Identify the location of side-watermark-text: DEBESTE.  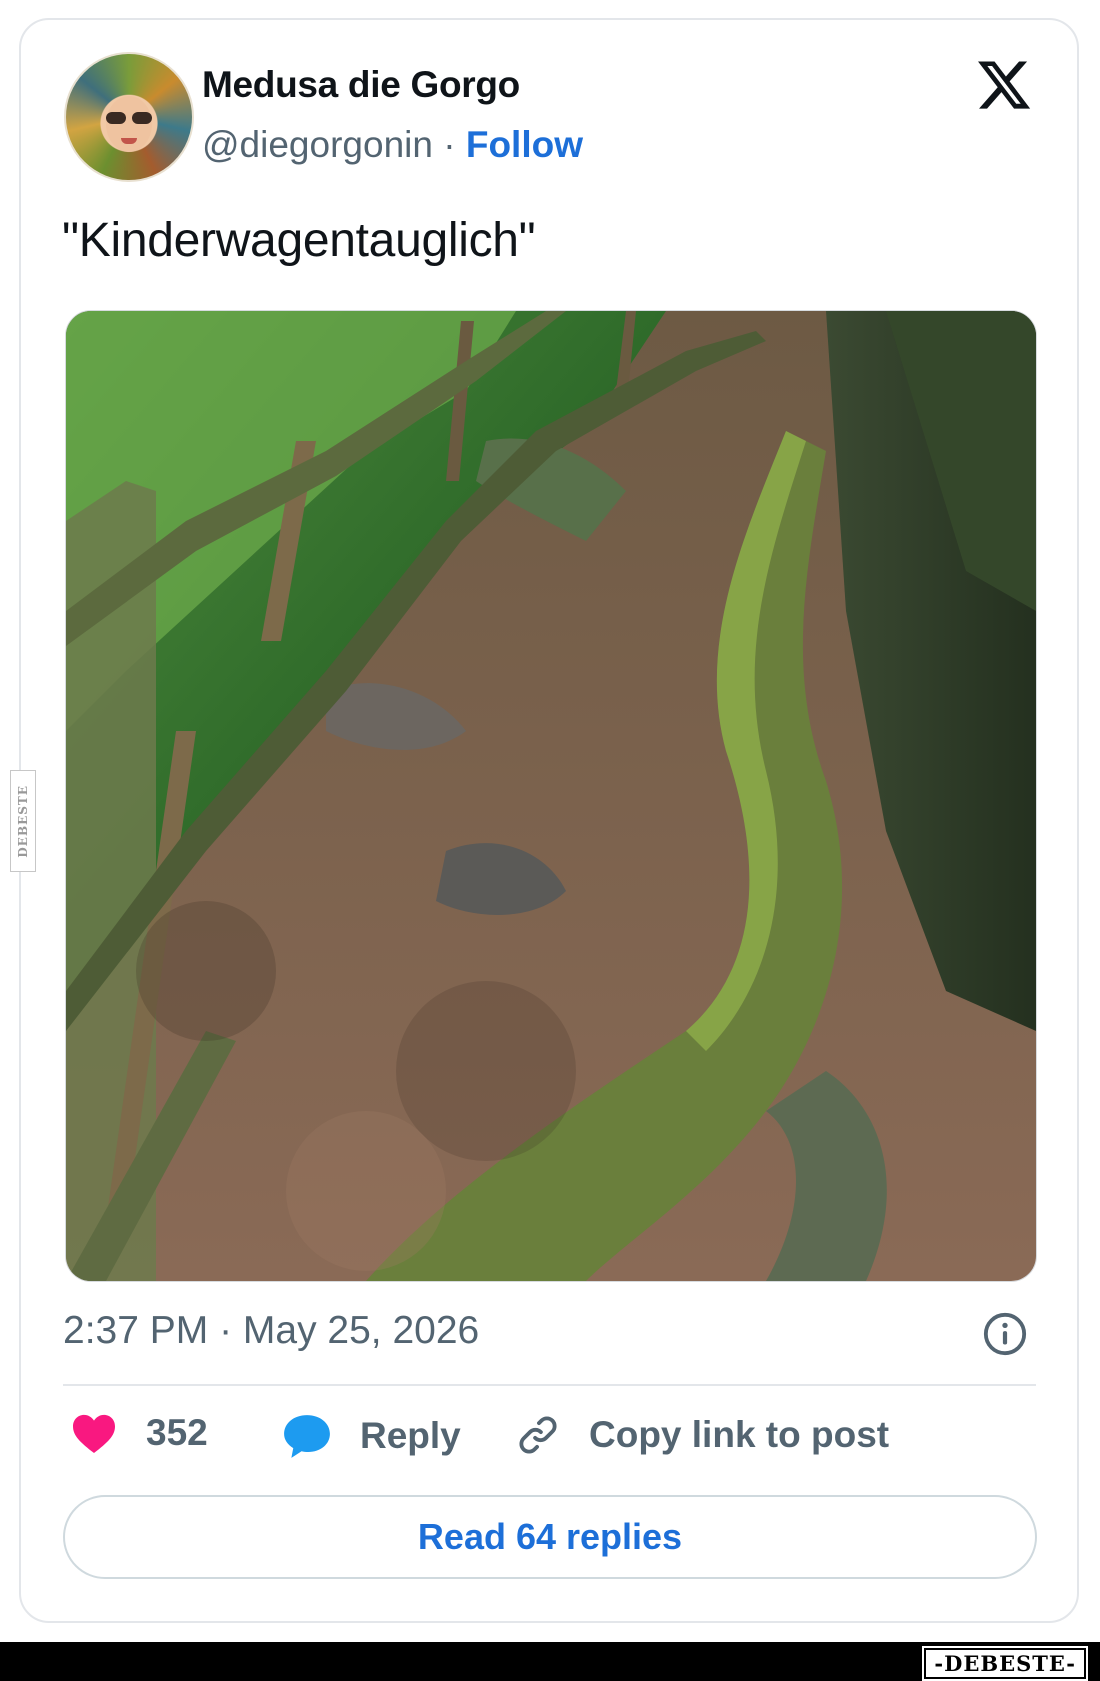
(23, 821).